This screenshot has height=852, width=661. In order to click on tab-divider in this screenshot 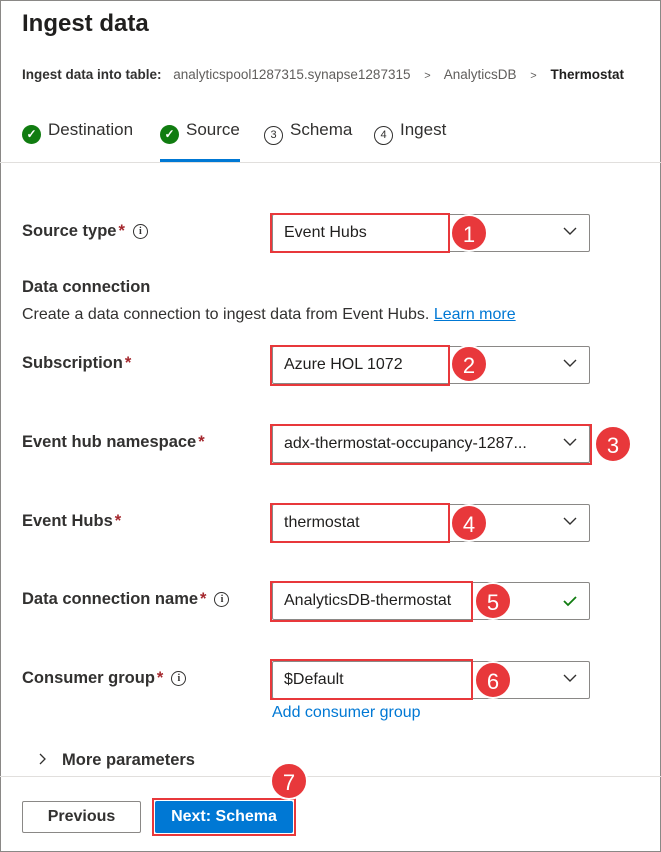, I will do `click(330, 162)`.